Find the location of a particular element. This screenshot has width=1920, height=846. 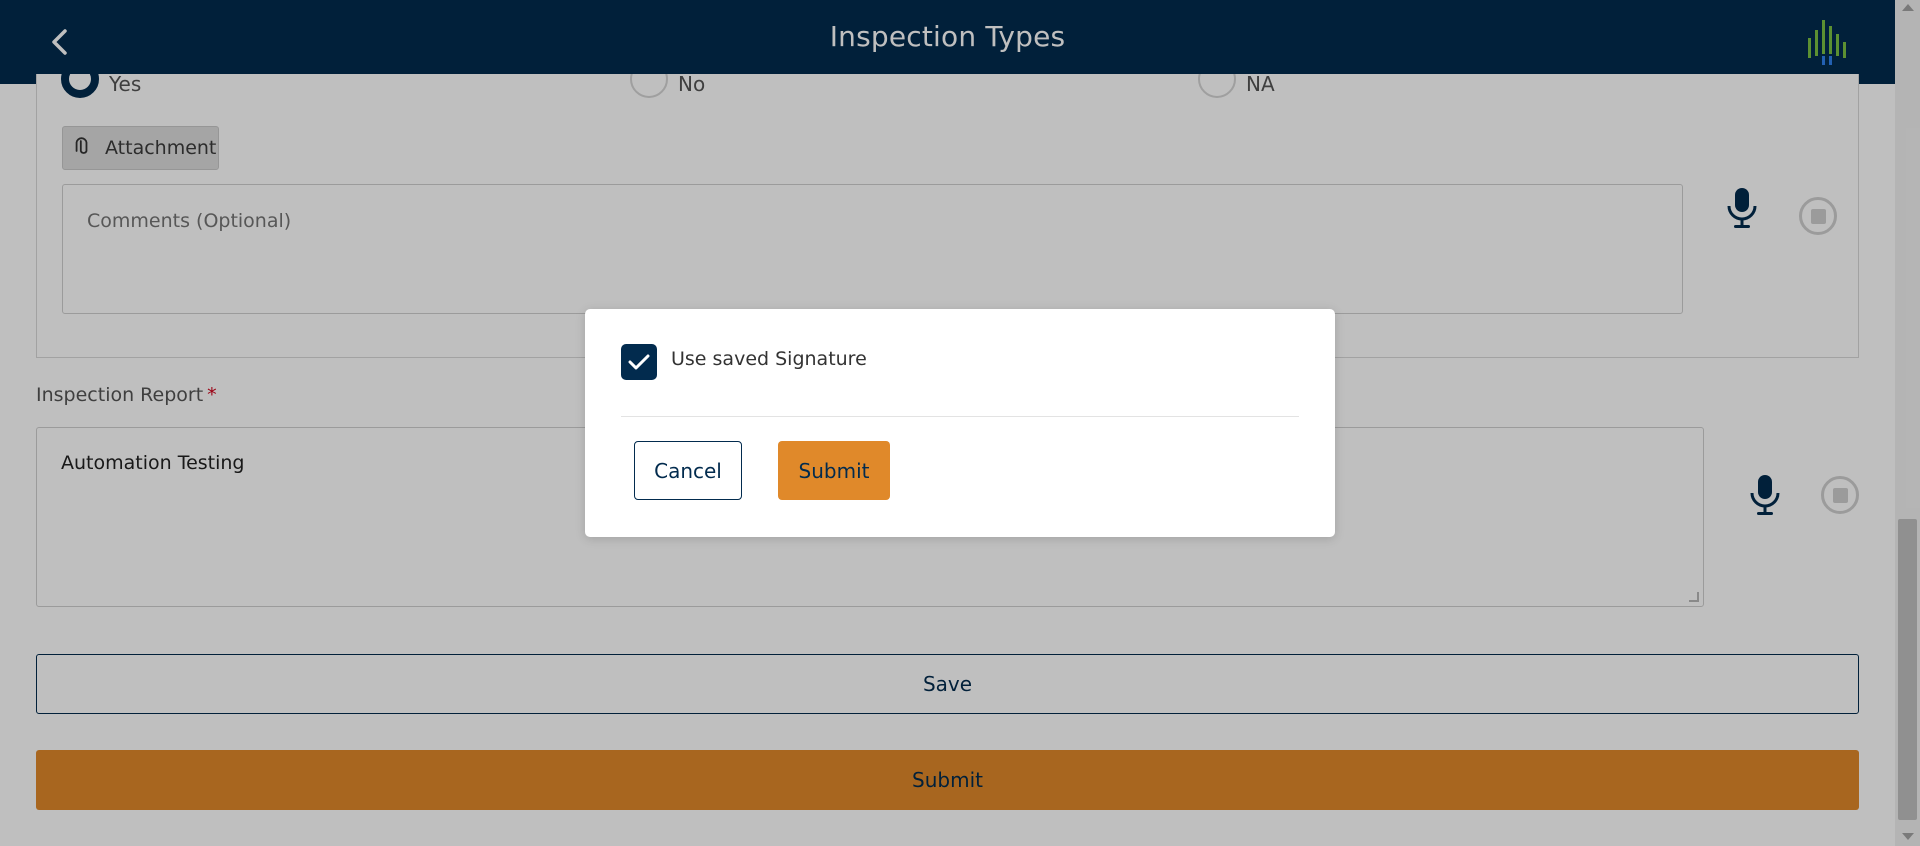

signature-dialog: Use saved Signature Cancel Submit is located at coordinates (960, 423).